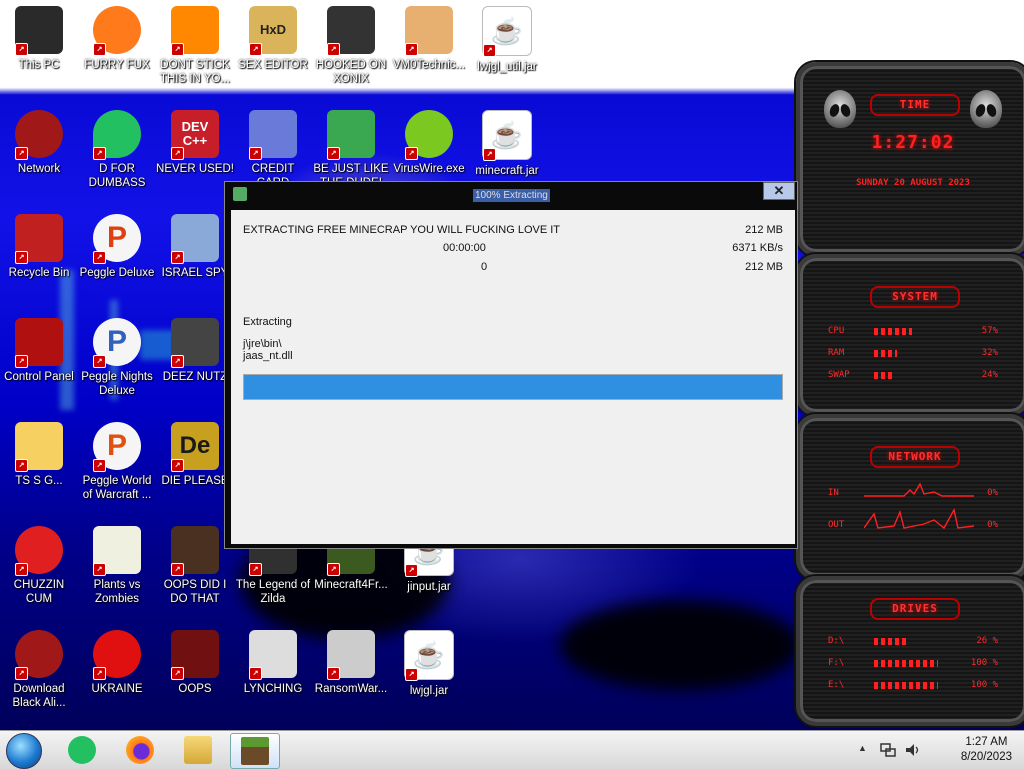 The image size is (1024, 769). I want to click on desktop-icon: P ↗ Peggle Deluxe, so click(117, 247).